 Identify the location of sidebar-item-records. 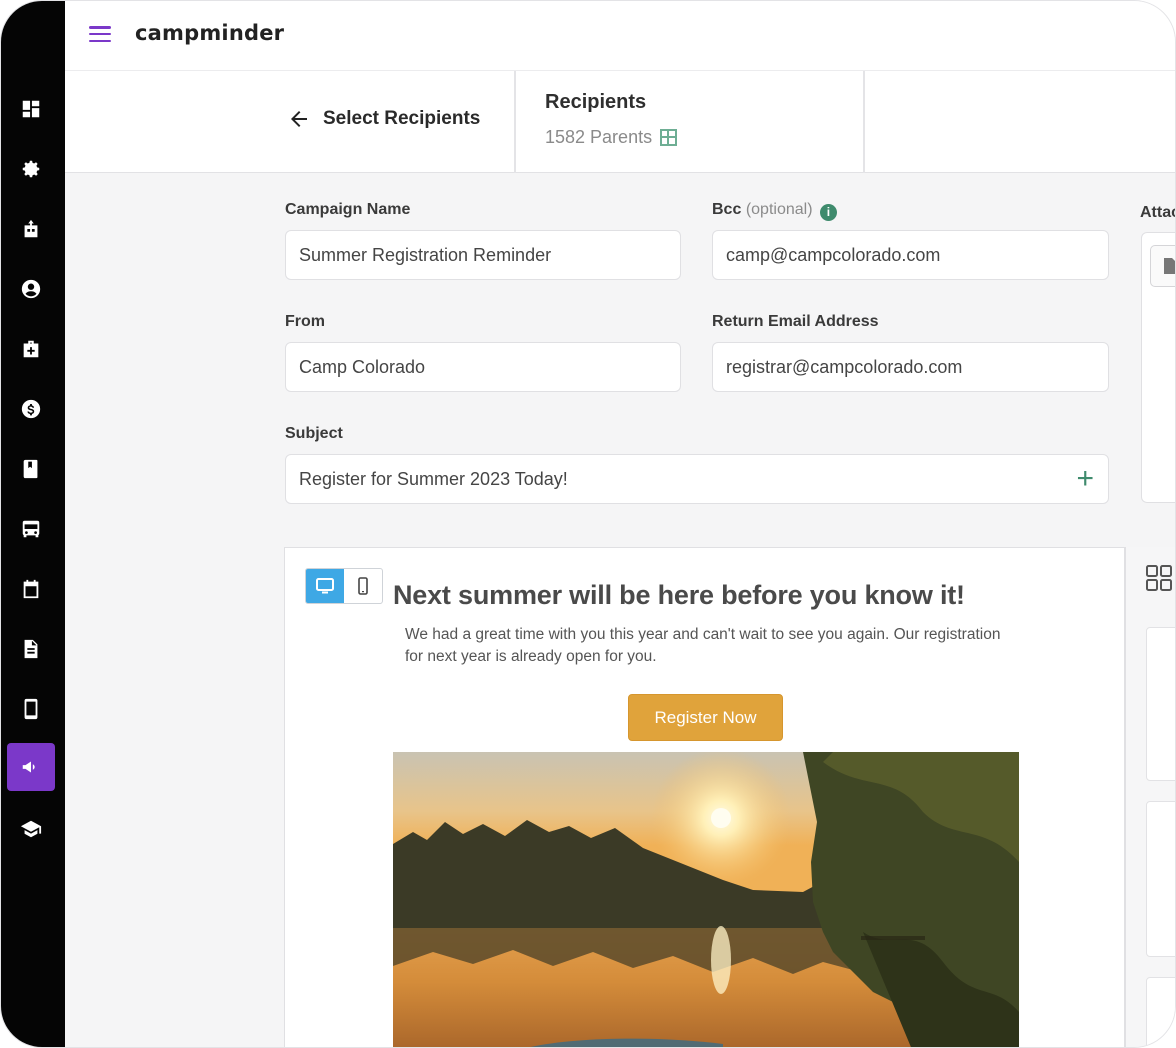
(31, 469).